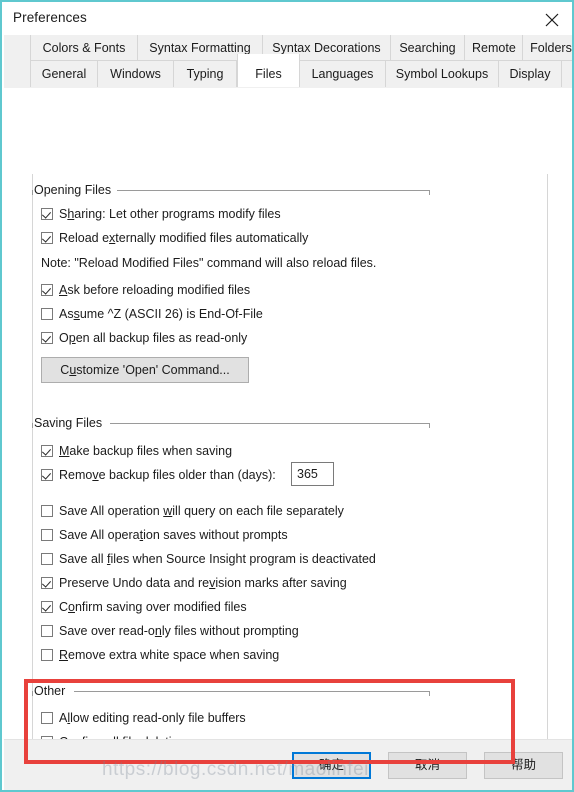 The image size is (574, 792). Describe the element at coordinates (71, 423) in the screenshot. I see `group-header-saving-files: Saving Files` at that location.